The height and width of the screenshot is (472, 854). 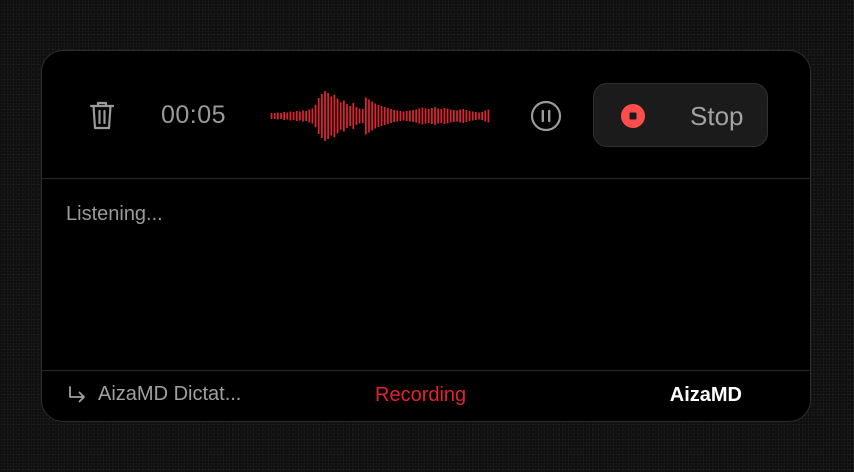 I want to click on status-footer: AizaMD Dictat... Recording AizaMD, so click(x=426, y=395).